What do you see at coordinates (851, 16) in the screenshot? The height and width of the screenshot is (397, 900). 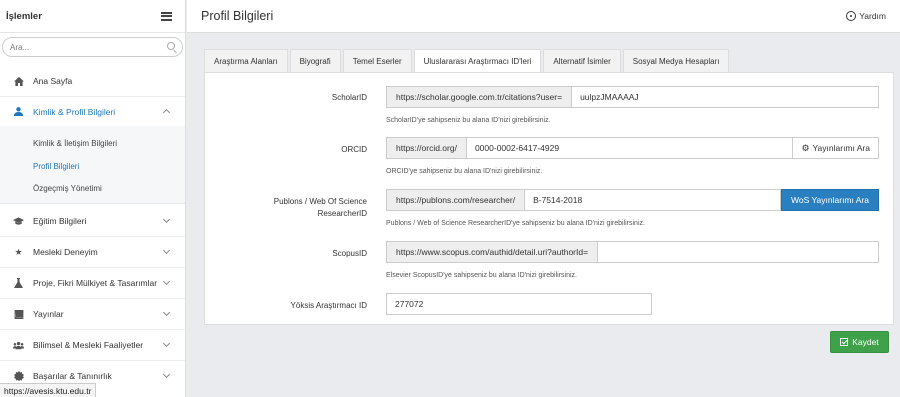 I see `life-ring-icon` at bounding box center [851, 16].